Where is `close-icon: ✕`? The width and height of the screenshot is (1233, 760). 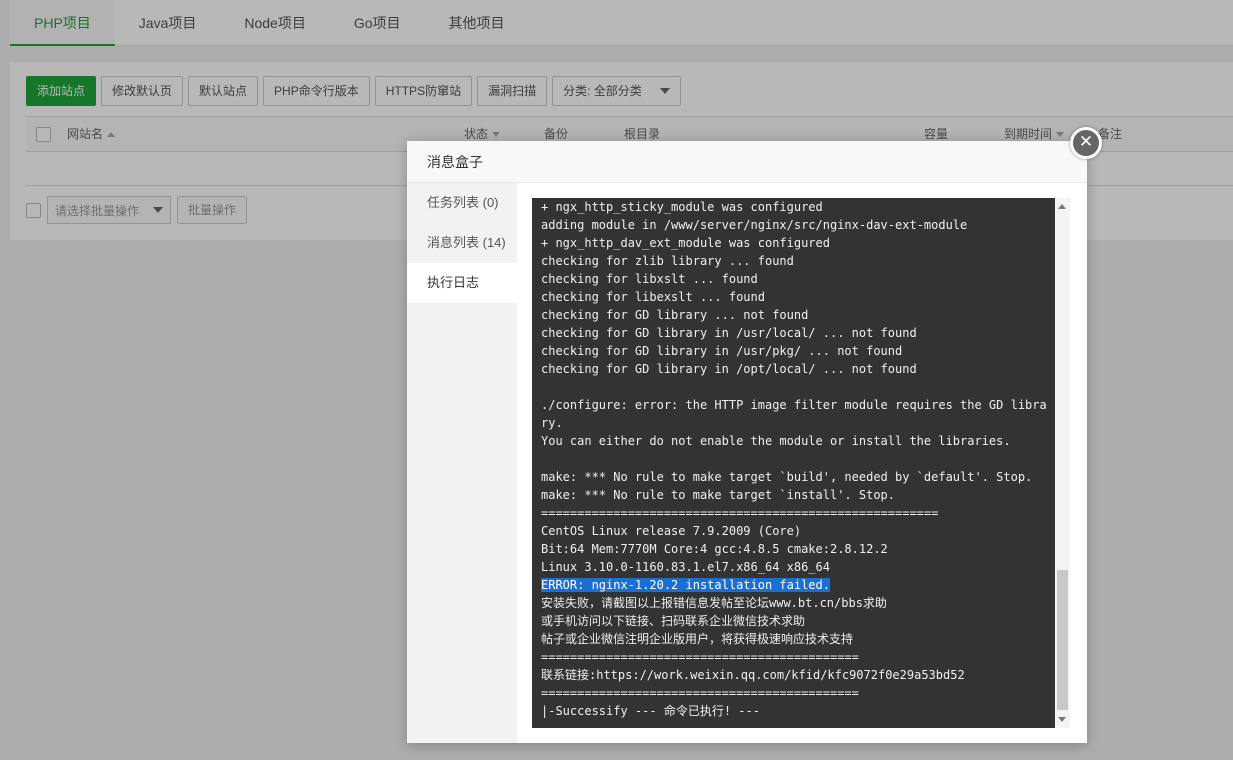
close-icon: ✕ is located at coordinates (1086, 143).